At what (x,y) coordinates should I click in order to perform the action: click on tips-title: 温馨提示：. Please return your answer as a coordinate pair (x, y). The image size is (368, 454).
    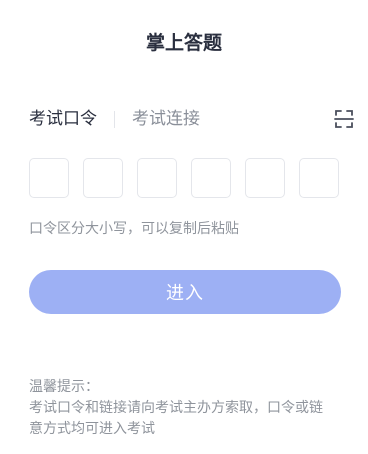
    Looking at the image, I should click on (64, 387).